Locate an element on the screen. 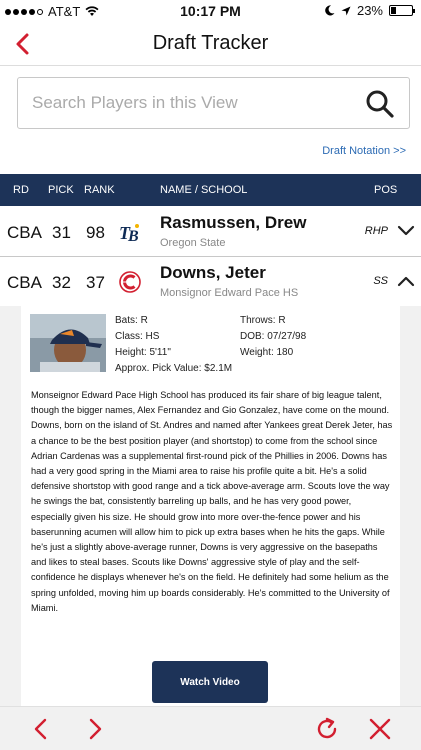 The height and width of the screenshot is (750, 421). rays-logo-icon: T B is located at coordinates (129, 233).